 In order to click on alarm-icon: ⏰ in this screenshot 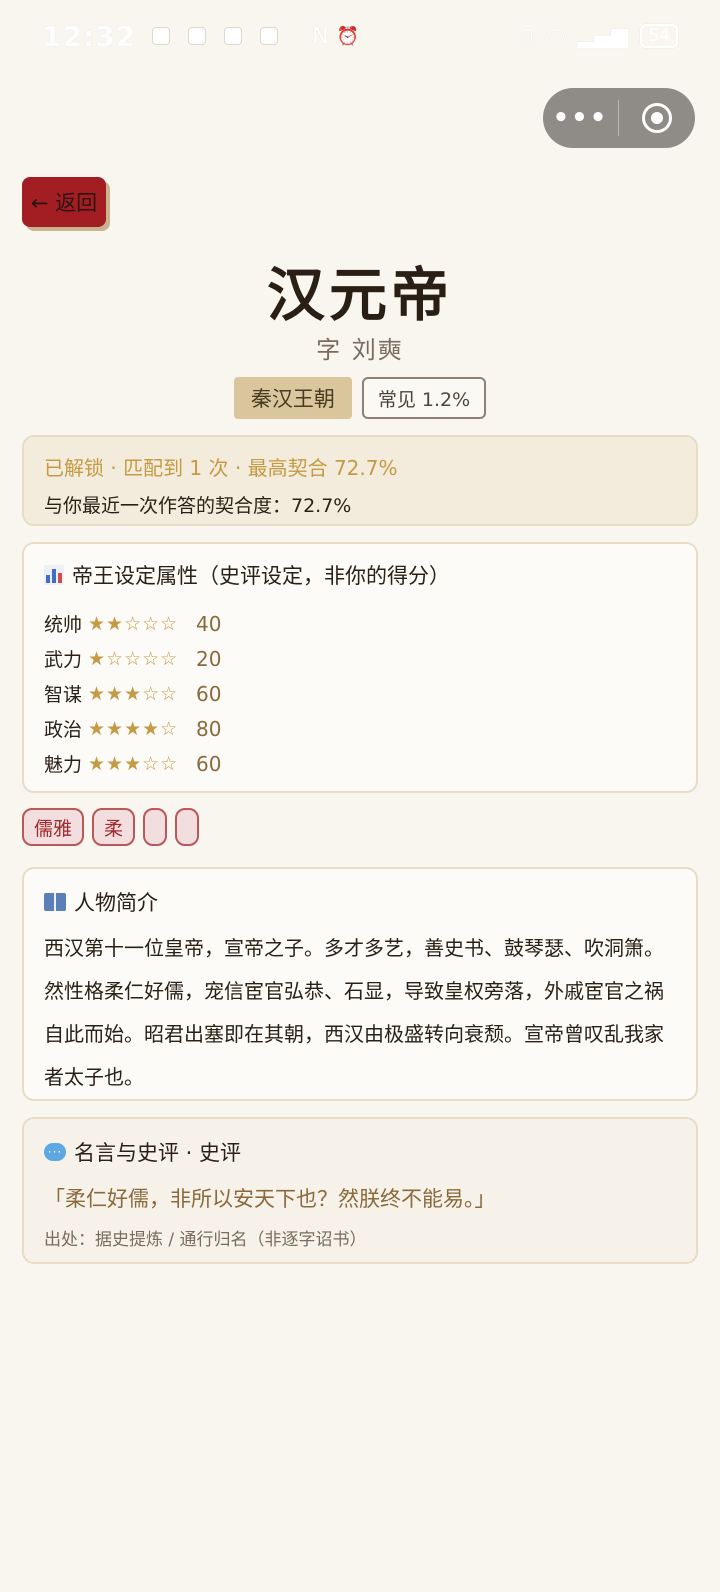, I will do `click(348, 36)`.